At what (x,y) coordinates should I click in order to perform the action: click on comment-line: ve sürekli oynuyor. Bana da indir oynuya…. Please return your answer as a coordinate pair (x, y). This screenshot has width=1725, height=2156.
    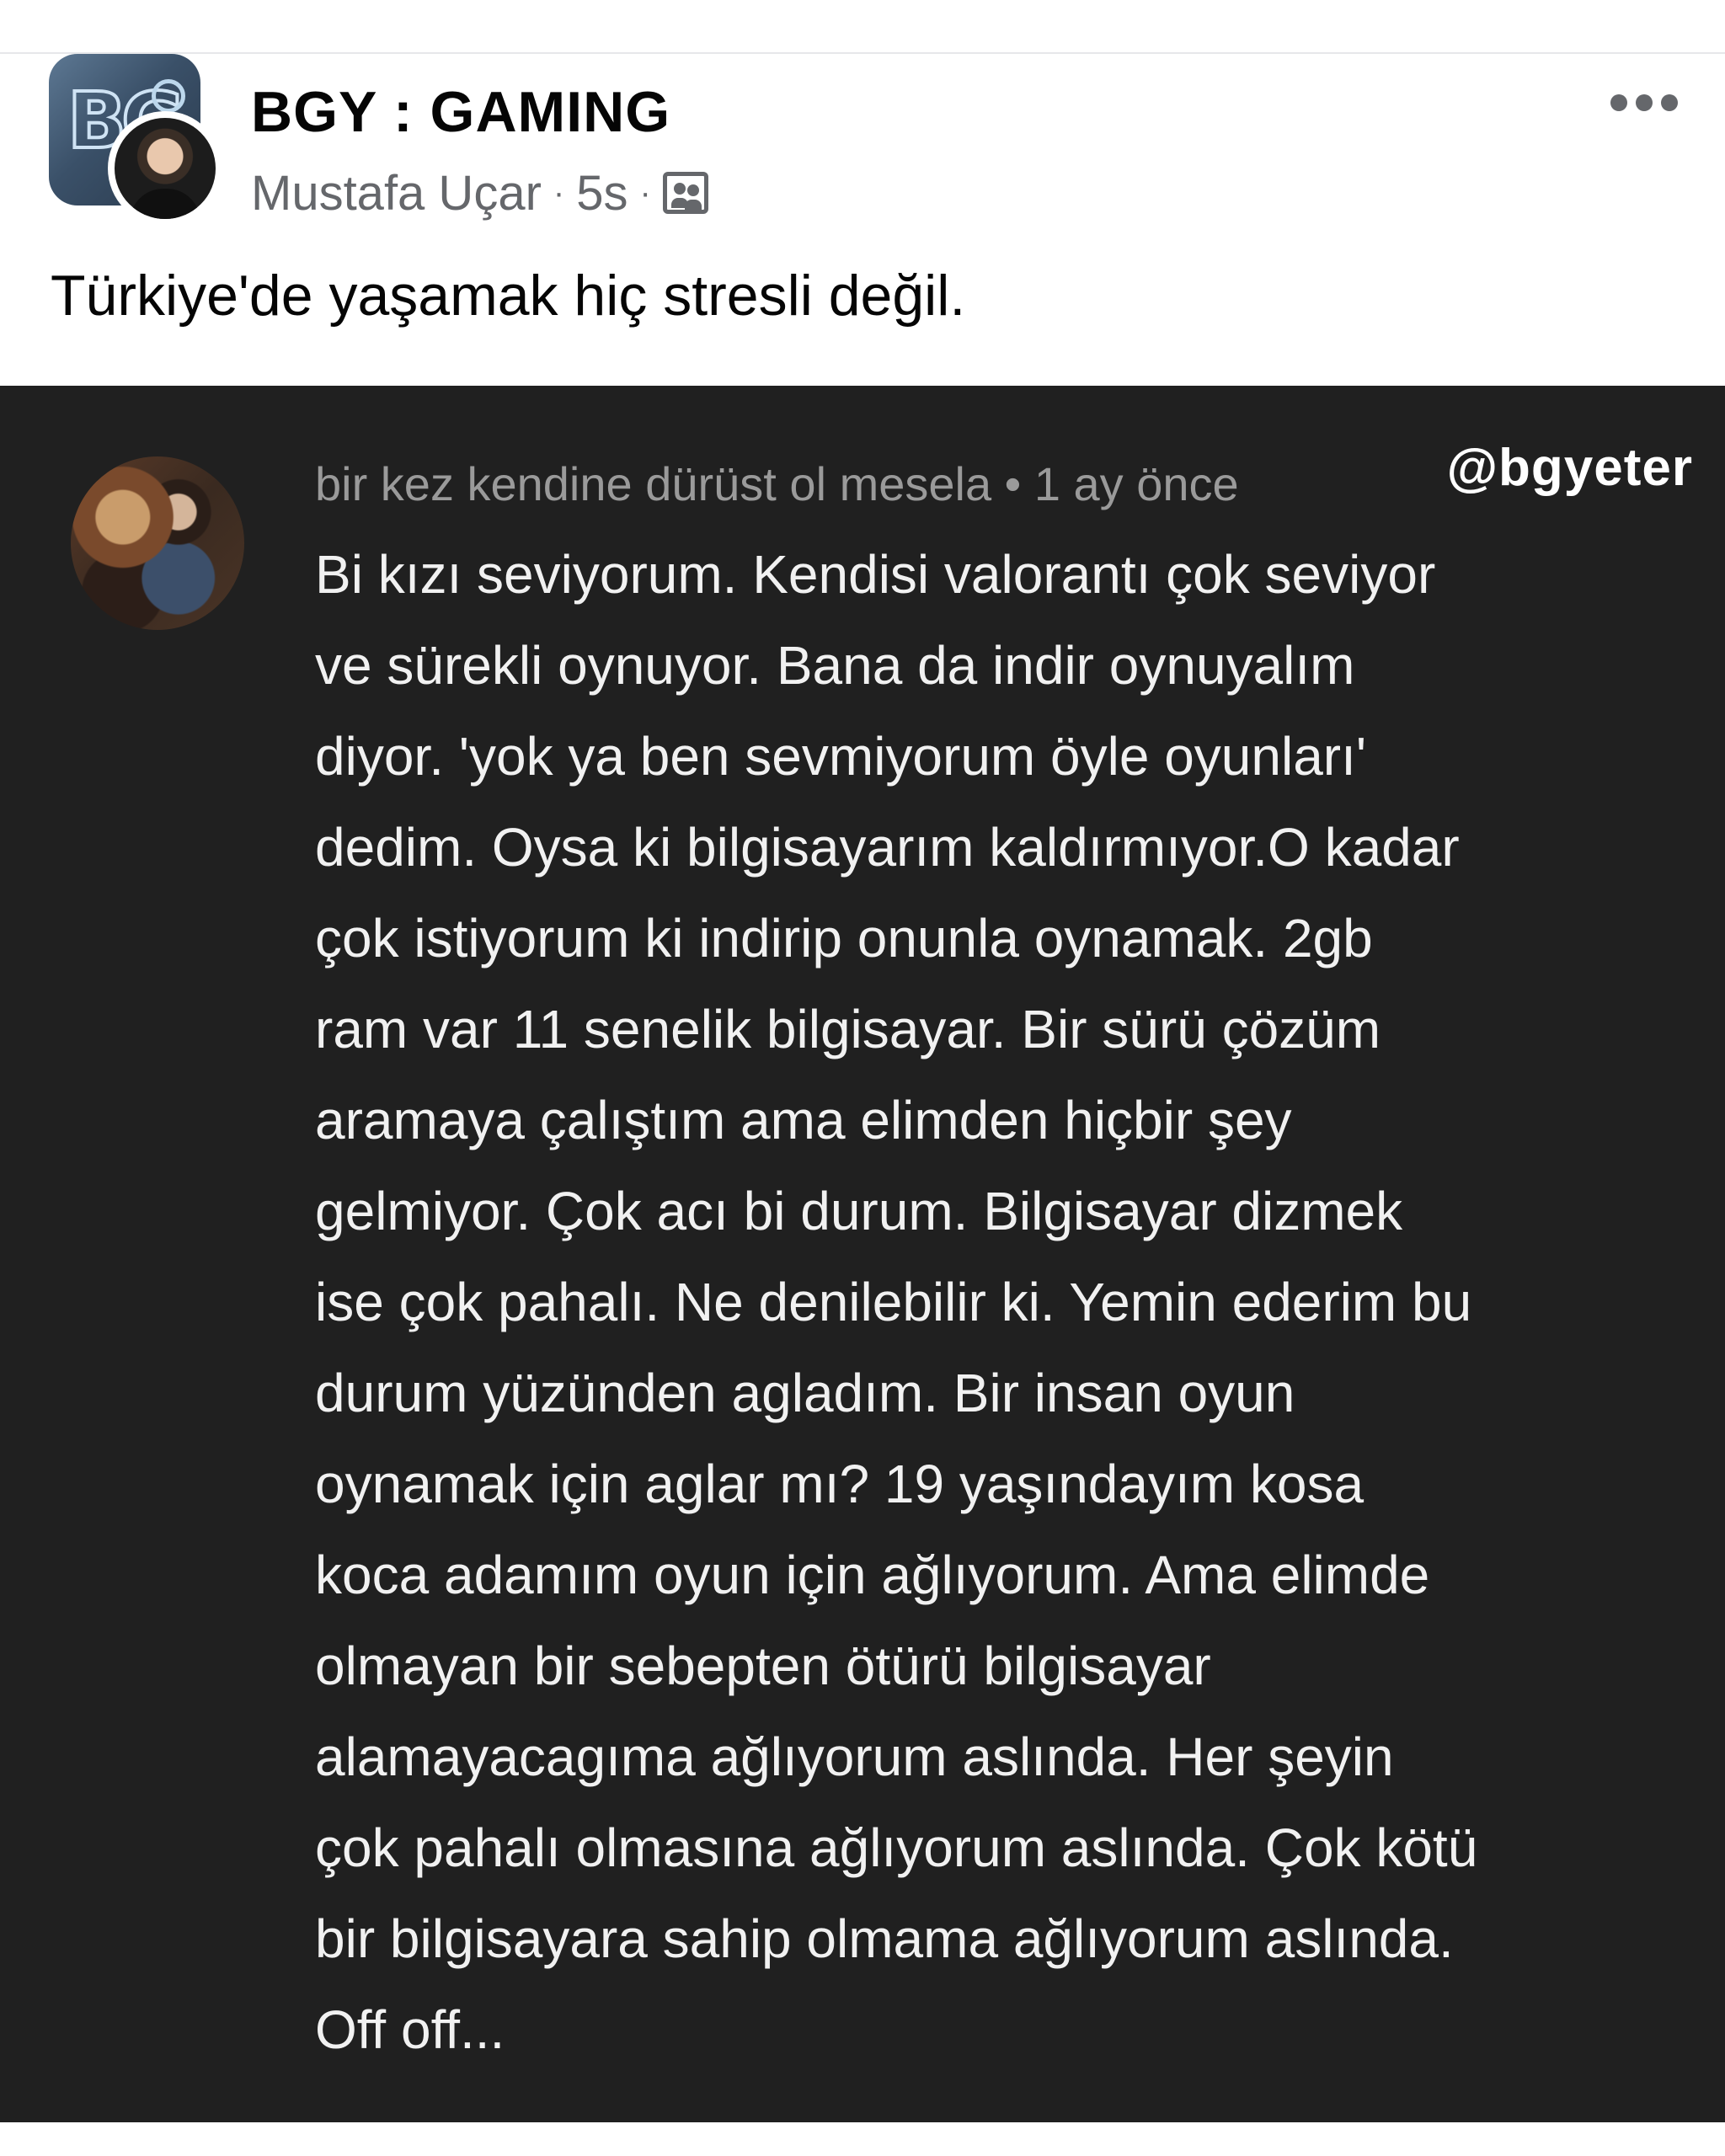
    Looking at the image, I should click on (835, 665).